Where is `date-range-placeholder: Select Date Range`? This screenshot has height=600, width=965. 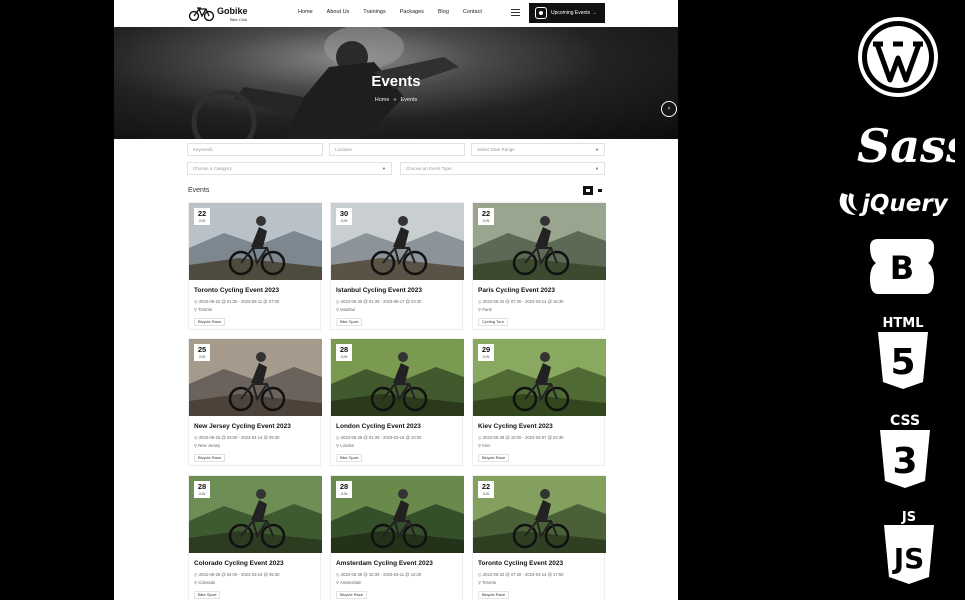 date-range-placeholder: Select Date Range is located at coordinates (496, 149).